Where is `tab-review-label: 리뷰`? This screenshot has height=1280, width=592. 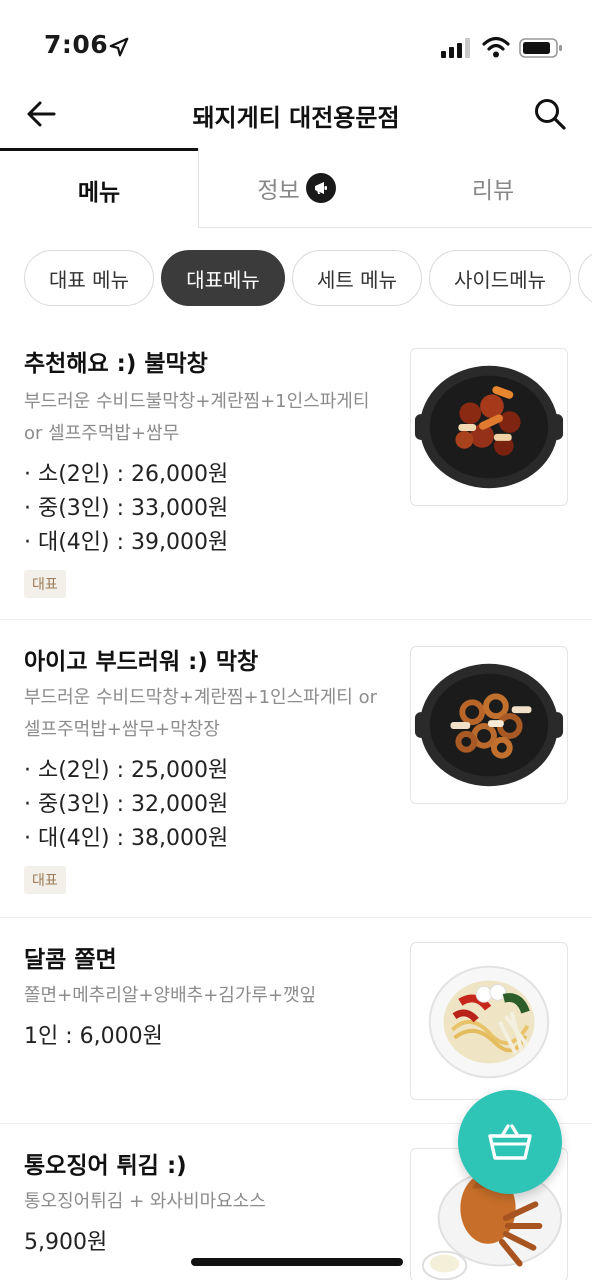
tab-review-label: 리뷰 is located at coordinates (493, 190).